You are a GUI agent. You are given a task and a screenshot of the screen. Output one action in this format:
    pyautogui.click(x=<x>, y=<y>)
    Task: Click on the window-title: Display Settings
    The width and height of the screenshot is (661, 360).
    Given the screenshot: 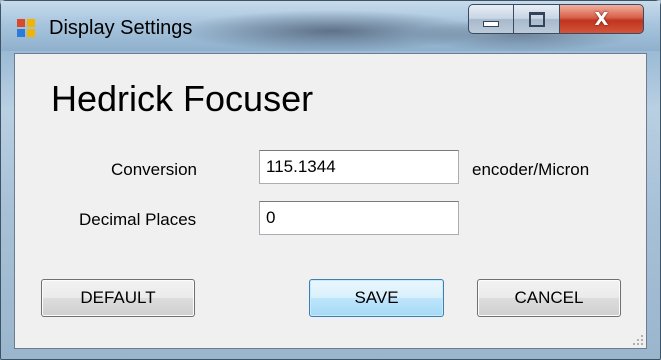 What is the action you would take?
    pyautogui.click(x=121, y=28)
    